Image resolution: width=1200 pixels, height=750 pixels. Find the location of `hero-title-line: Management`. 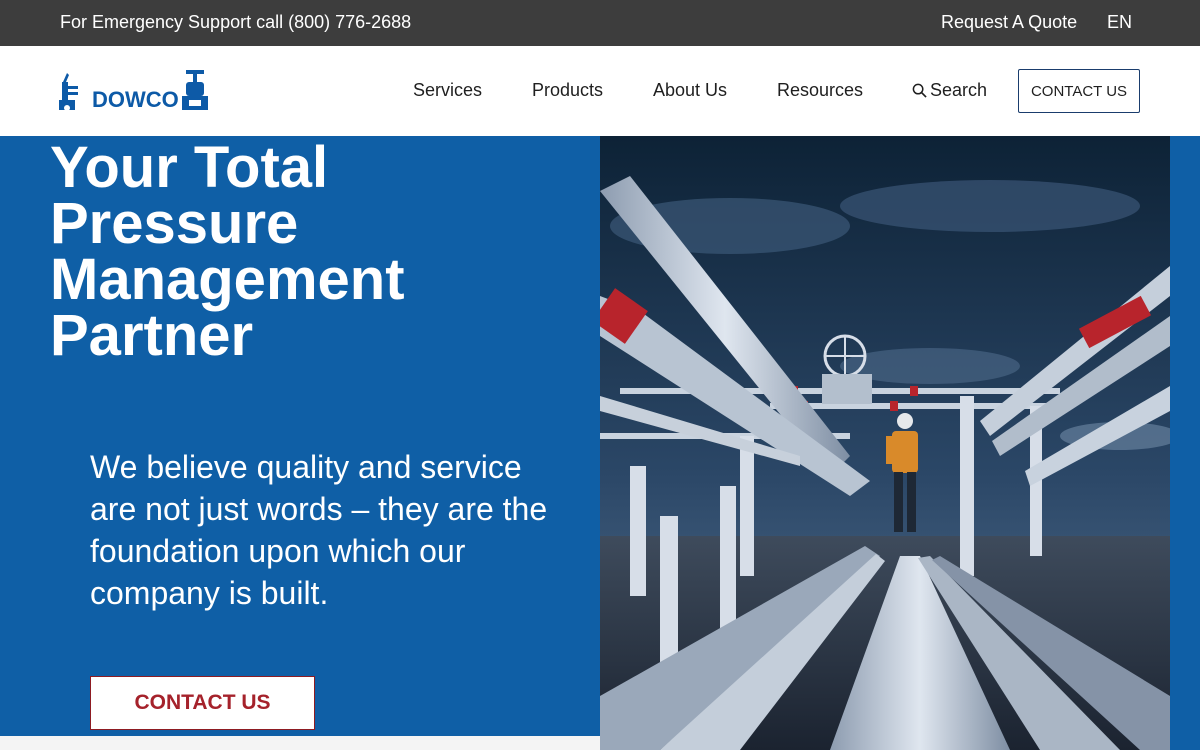

hero-title-line: Management is located at coordinates (227, 279).